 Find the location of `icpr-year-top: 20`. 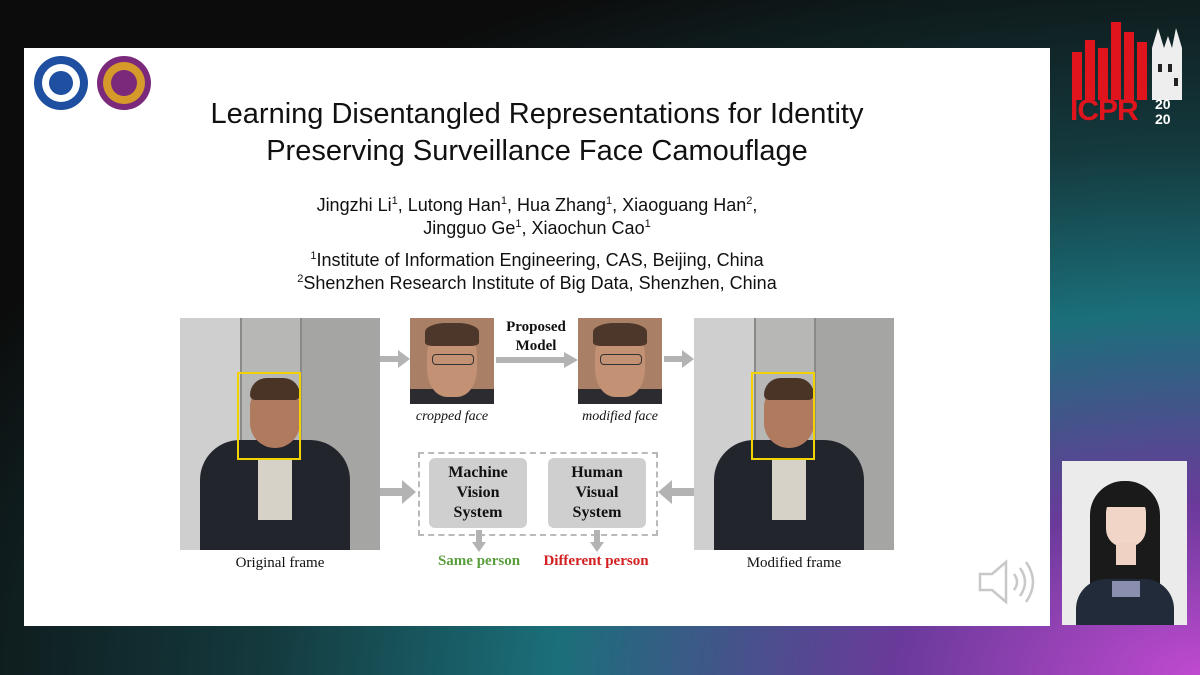

icpr-year-top: 20 is located at coordinates (1163, 104).